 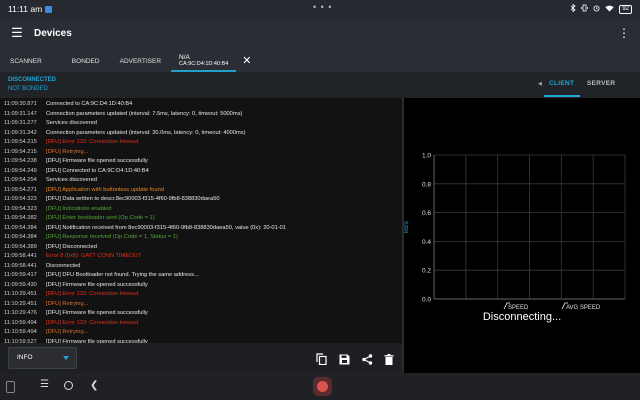 I want to click on vibrate-icon, so click(x=585, y=9).